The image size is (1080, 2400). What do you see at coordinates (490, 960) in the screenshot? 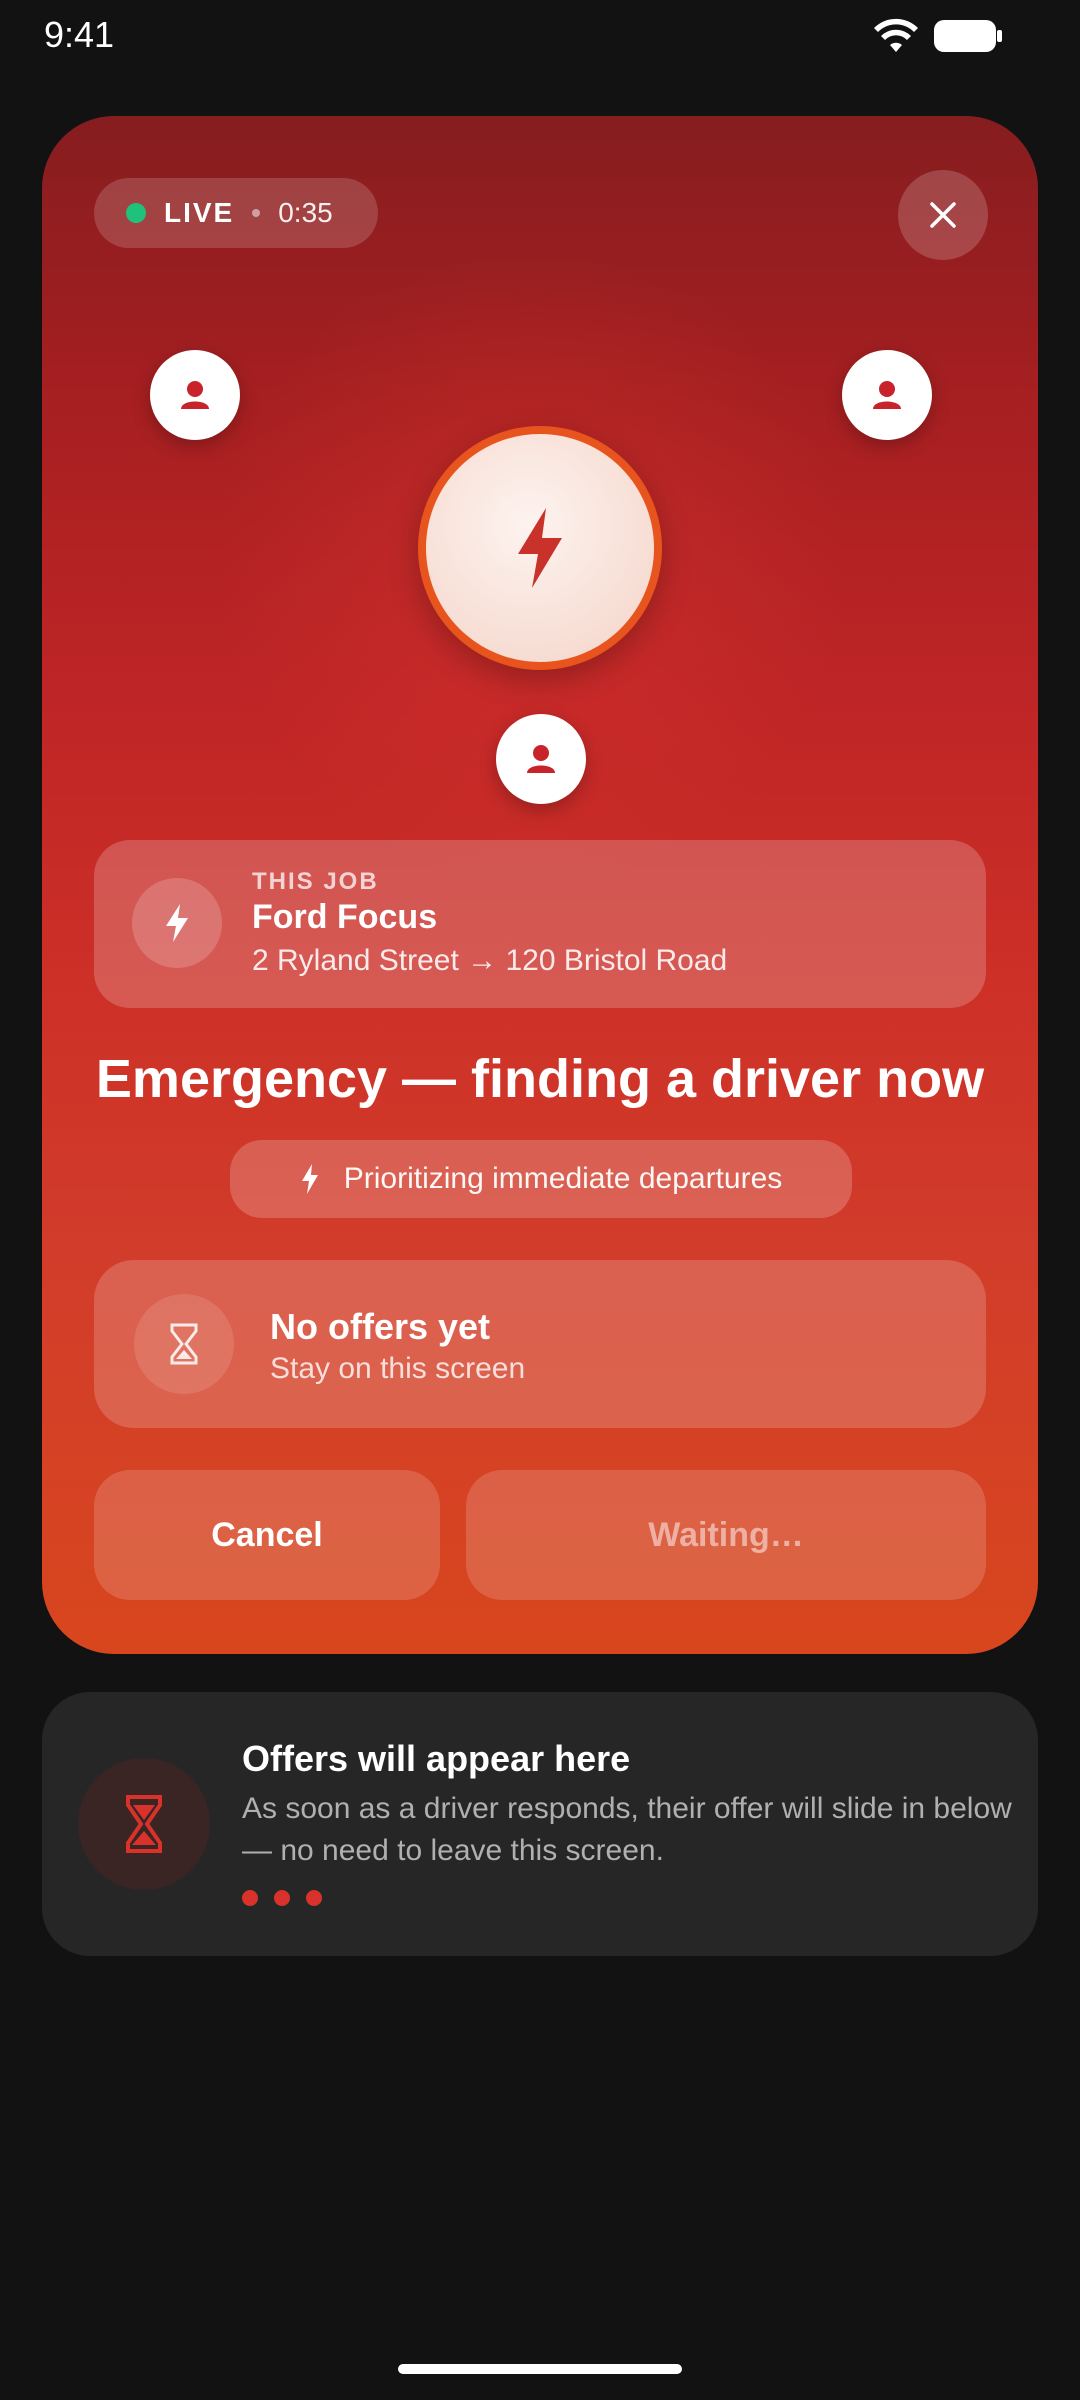
I see `job-route: 2 Ryland Street → 120 Bristol Road` at bounding box center [490, 960].